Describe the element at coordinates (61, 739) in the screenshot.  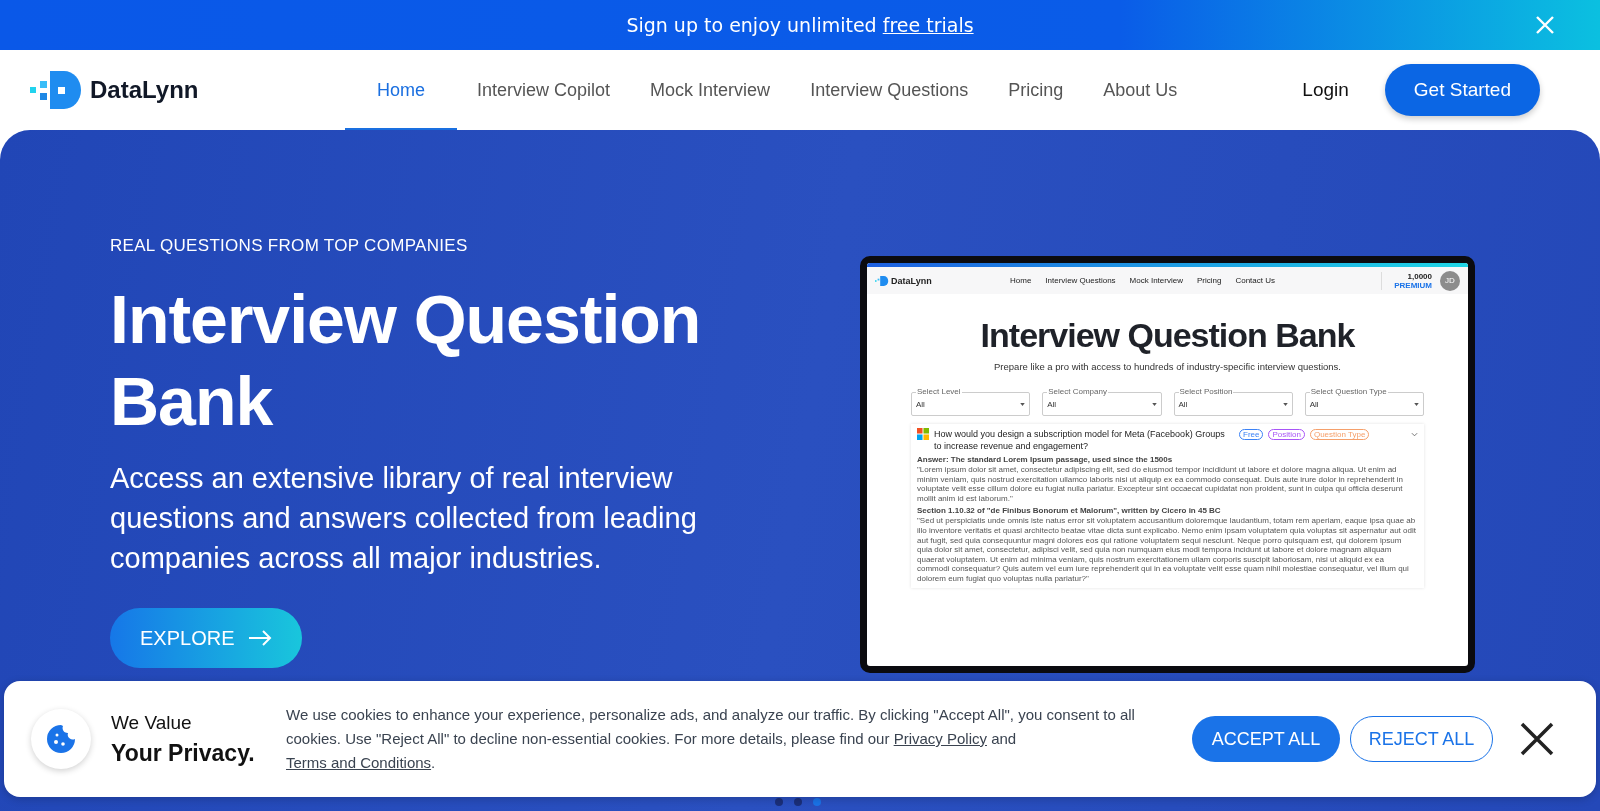
I see `cookie-icon` at that location.